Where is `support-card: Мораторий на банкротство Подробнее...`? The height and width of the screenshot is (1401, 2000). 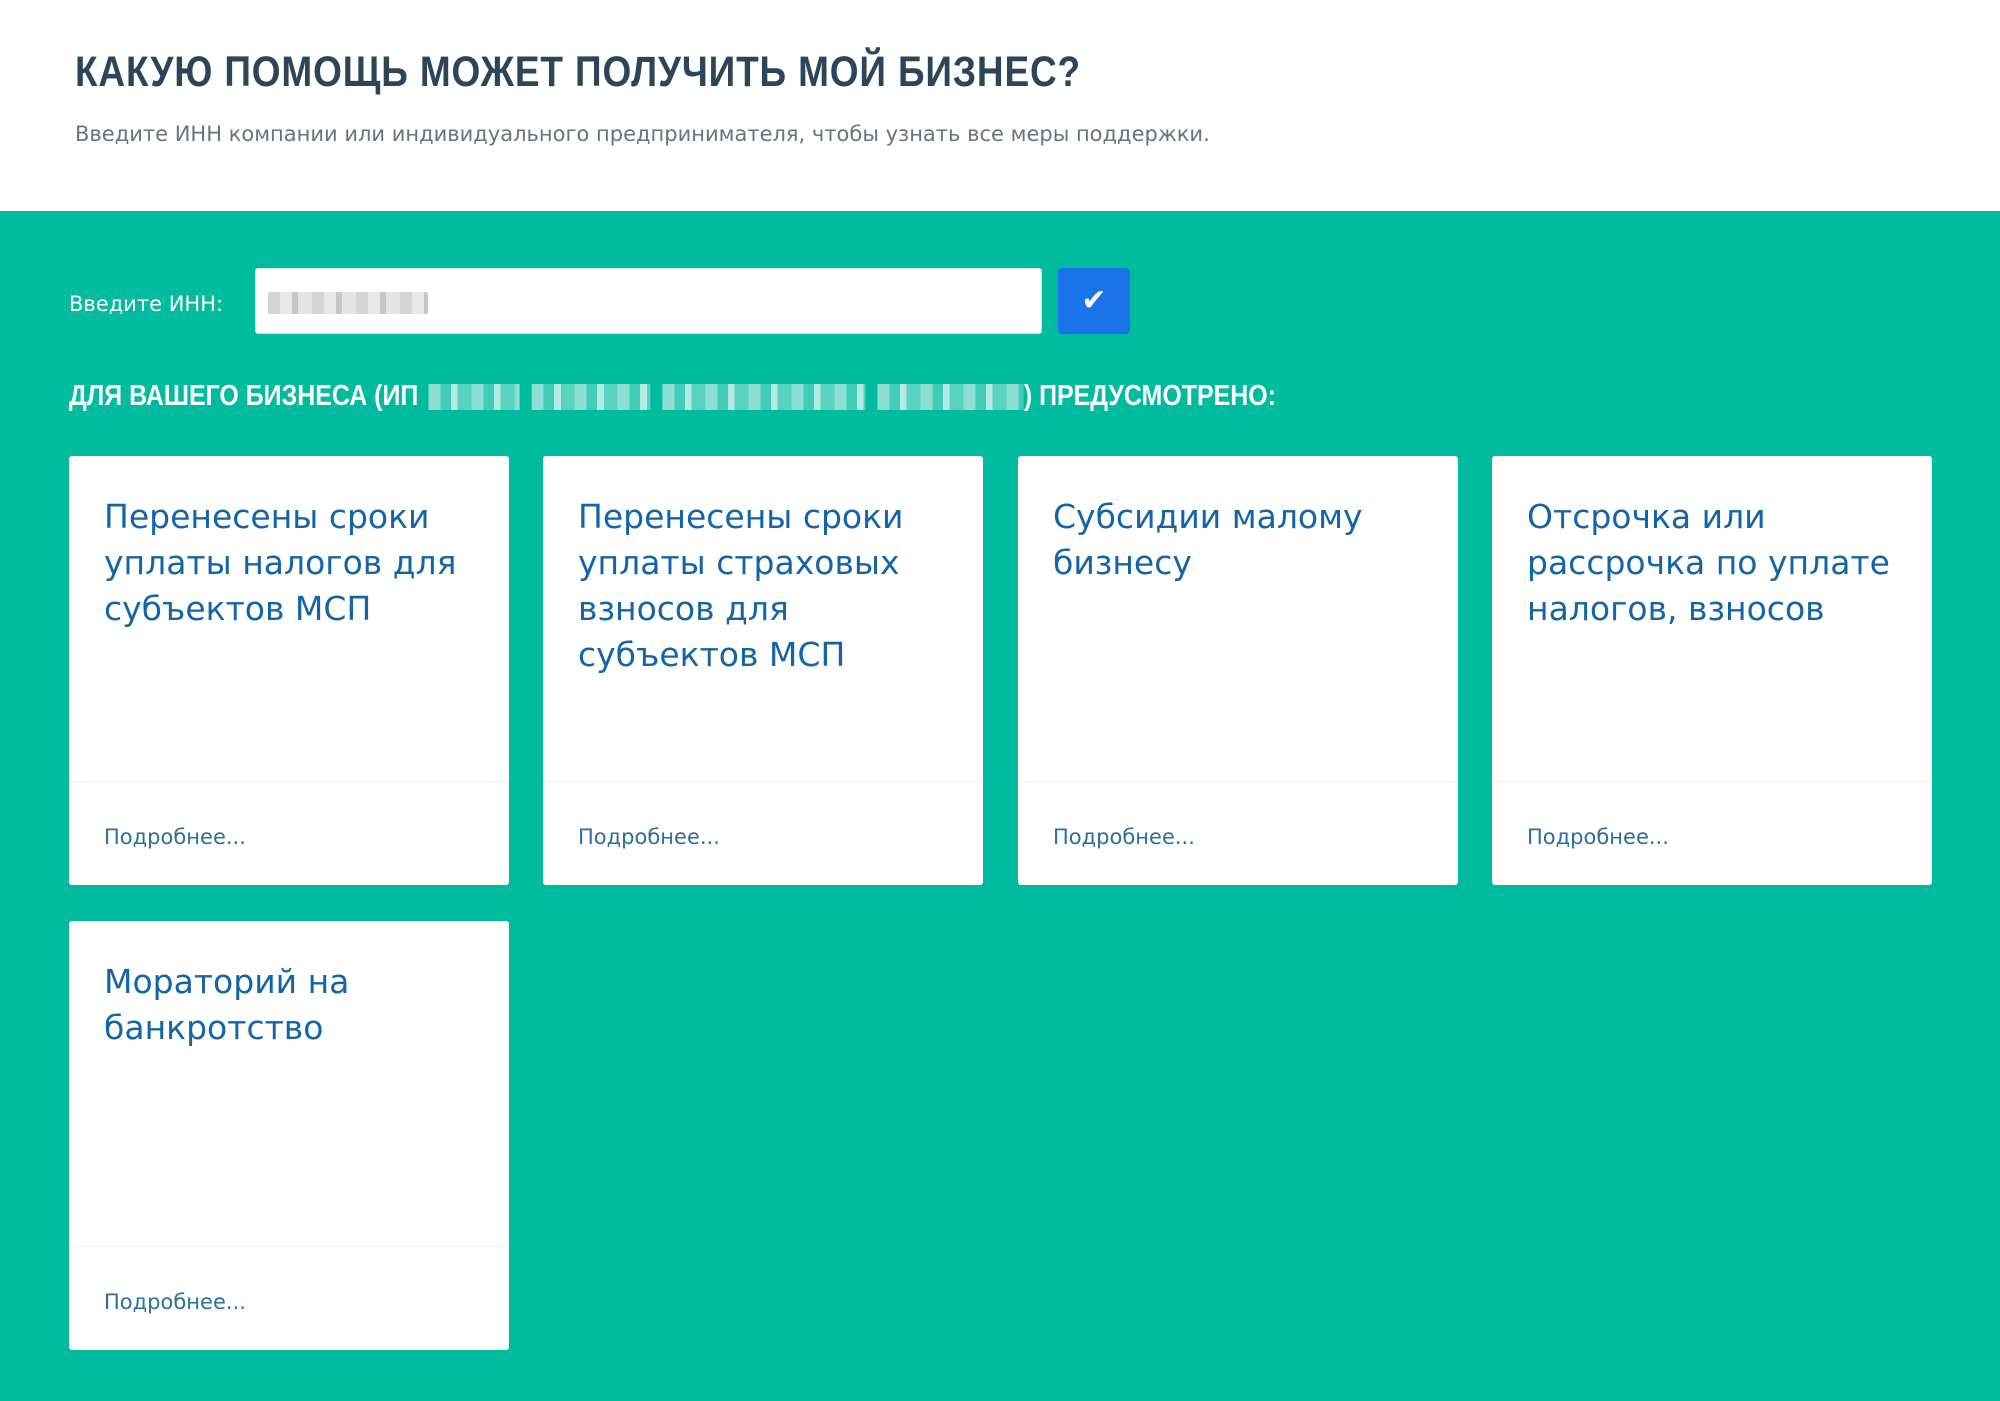
support-card: Мораторий на банкротство Подробнее... is located at coordinates (289, 1135).